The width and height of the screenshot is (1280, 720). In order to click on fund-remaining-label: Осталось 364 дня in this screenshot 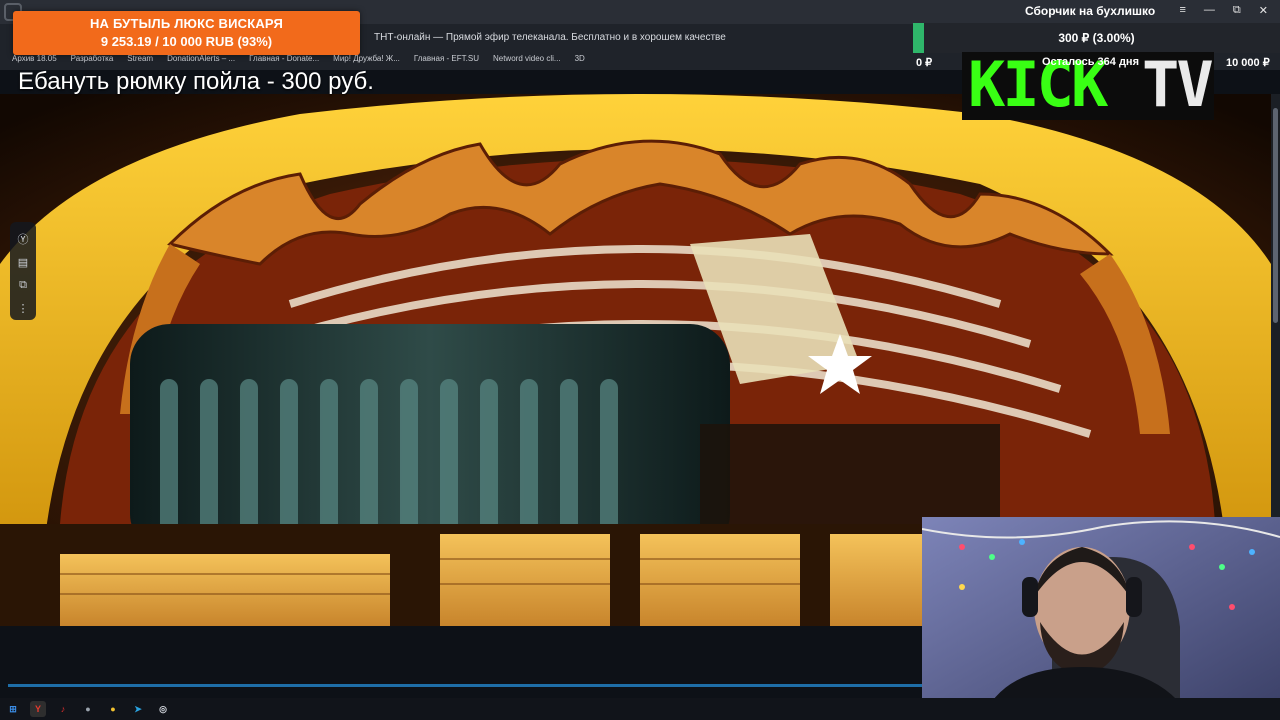, I will do `click(1090, 62)`.